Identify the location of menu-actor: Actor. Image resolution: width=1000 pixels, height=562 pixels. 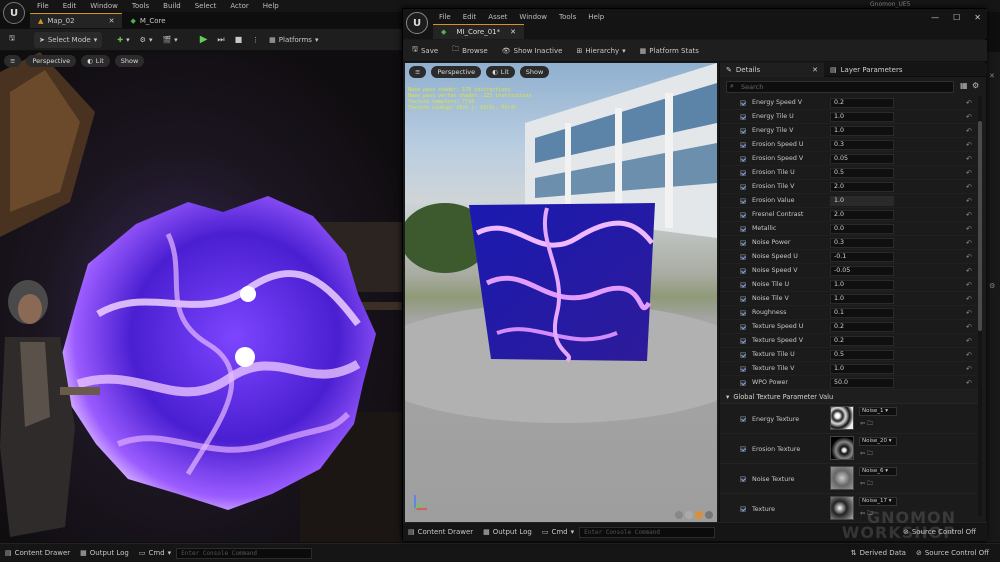
(239, 6).